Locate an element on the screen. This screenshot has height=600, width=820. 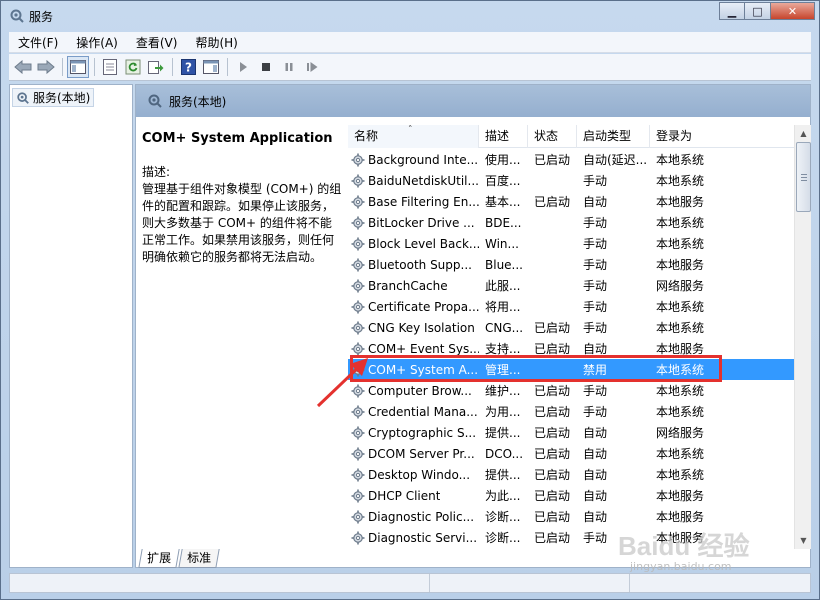
table-row: Diagnostic Servi... 诊断... 已启动 手动 本地服务 is located at coordinates (571, 537).